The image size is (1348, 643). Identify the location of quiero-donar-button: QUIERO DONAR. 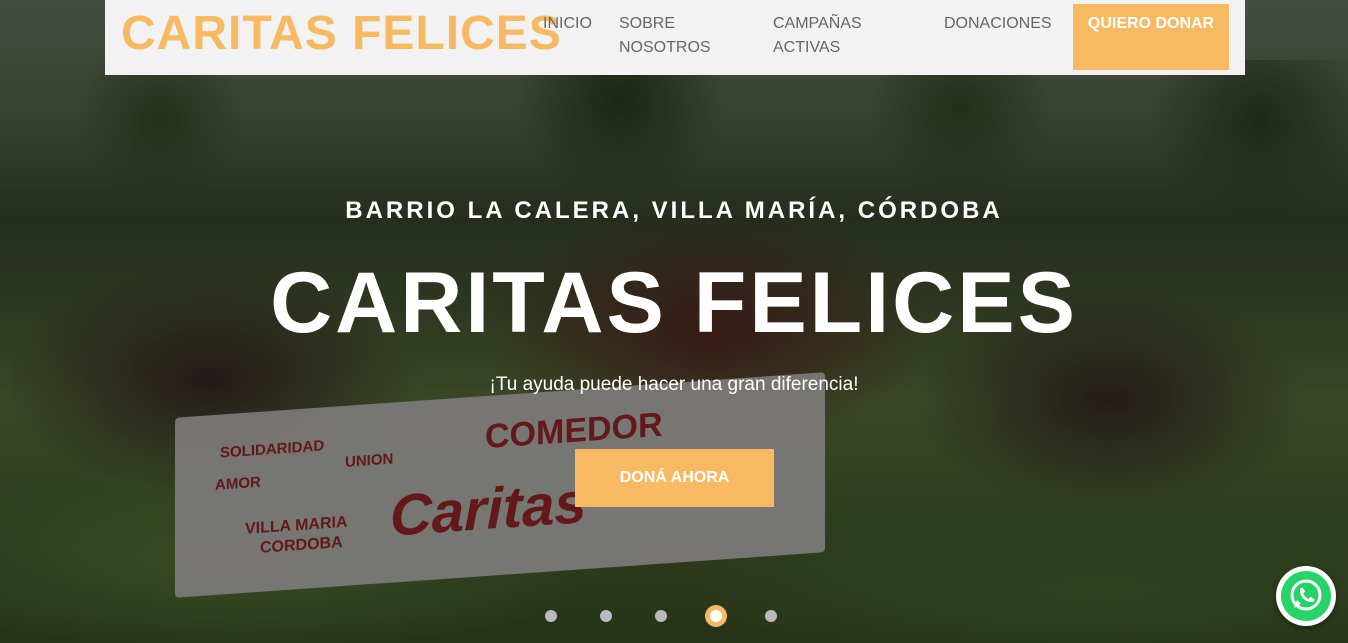
(1151, 37).